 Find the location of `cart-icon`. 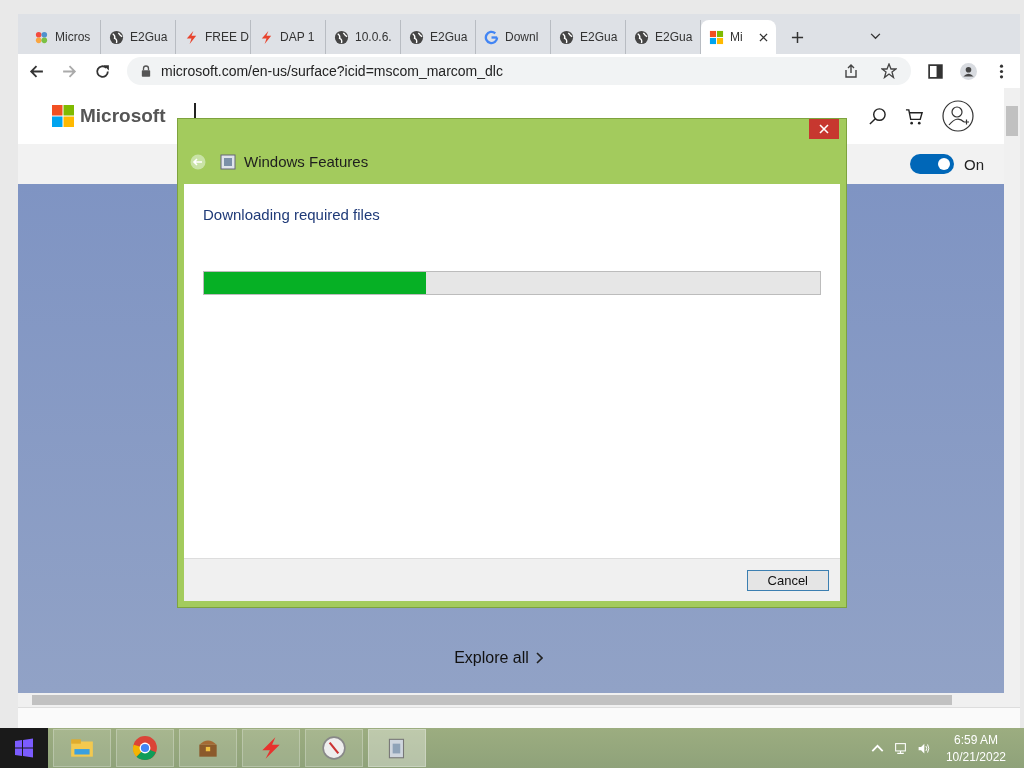

cart-icon is located at coordinates (914, 116).